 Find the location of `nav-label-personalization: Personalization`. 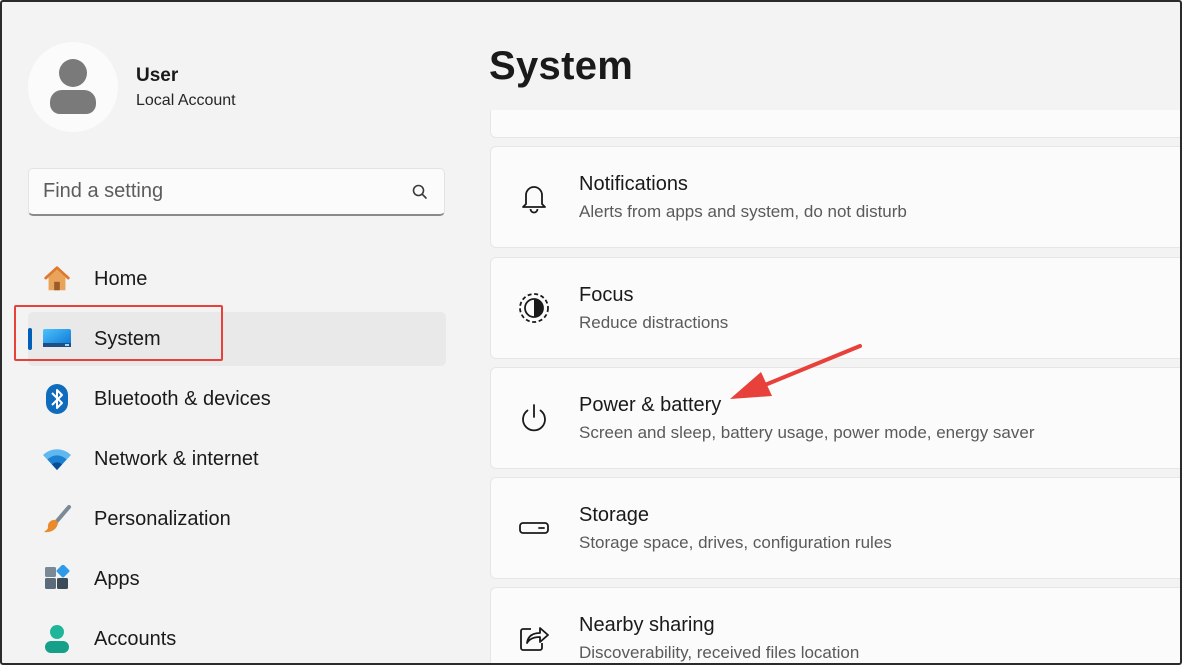

nav-label-personalization: Personalization is located at coordinates (162, 518).